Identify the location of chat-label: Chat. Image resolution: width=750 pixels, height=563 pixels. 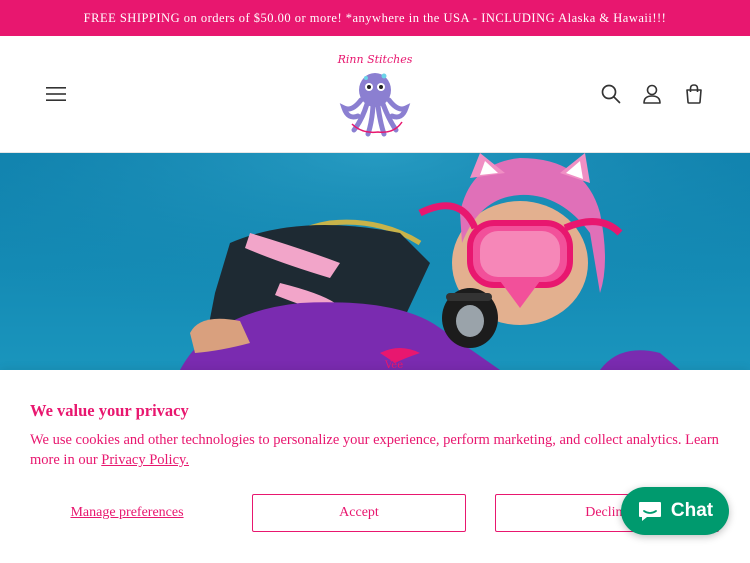
(692, 510).